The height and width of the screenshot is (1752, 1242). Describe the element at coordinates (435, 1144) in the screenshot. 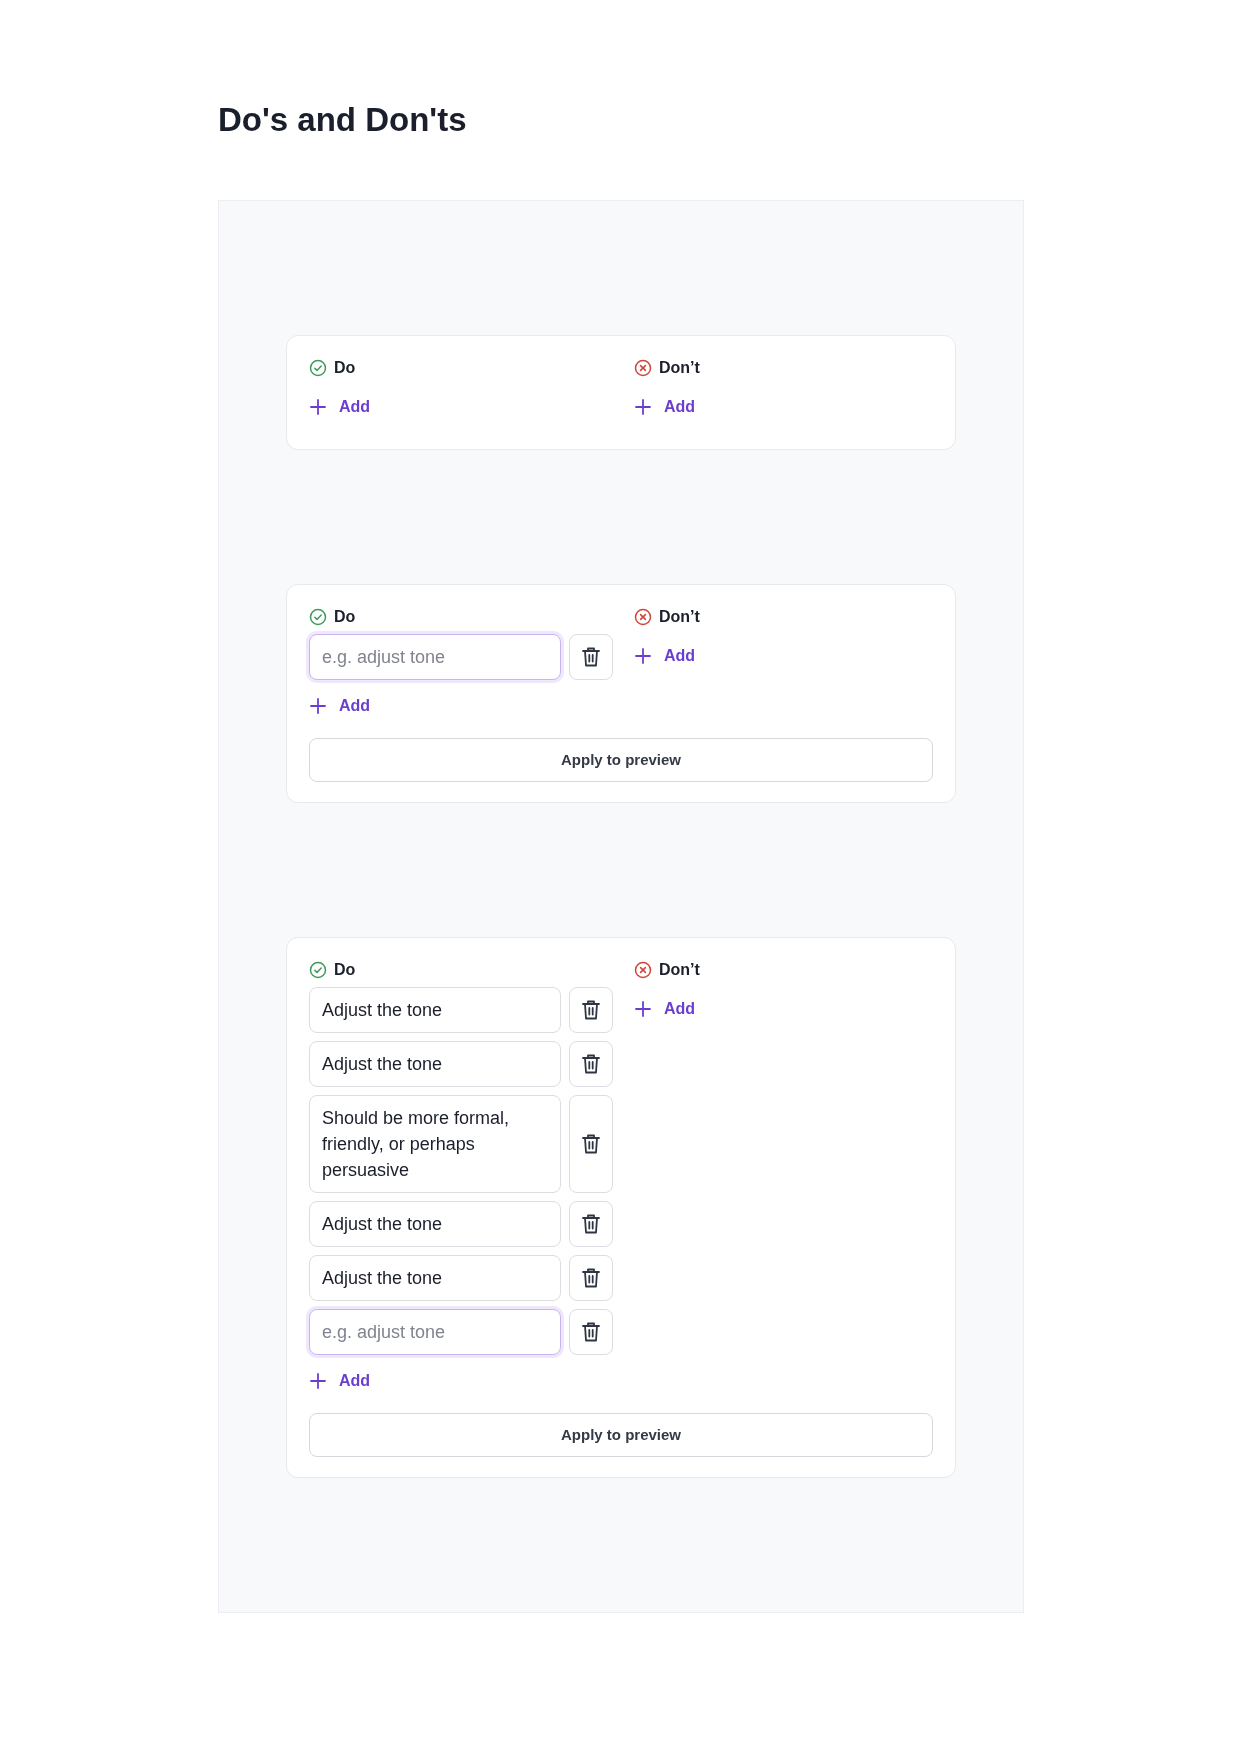

I see `entry-field: Should be more formal, friendly, or perhaps persuasive` at that location.